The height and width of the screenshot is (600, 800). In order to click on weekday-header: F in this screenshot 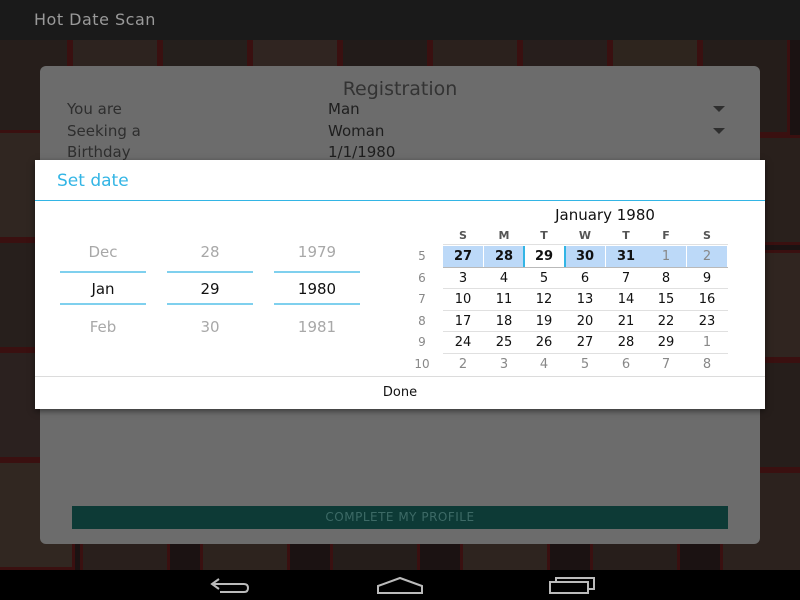, I will do `click(666, 235)`.